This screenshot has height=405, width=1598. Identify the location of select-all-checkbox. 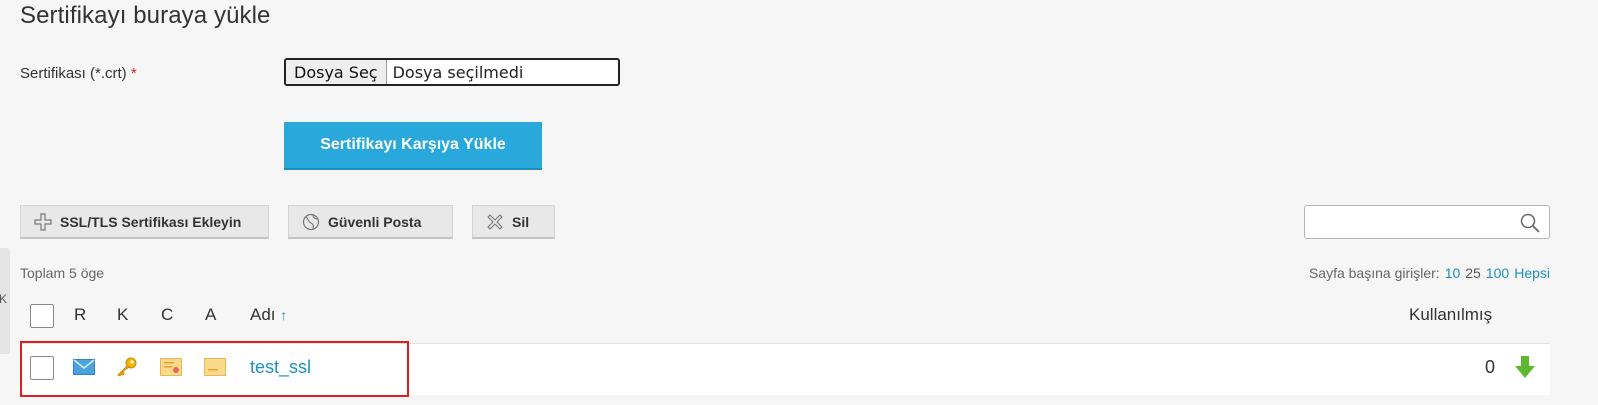
(42, 316).